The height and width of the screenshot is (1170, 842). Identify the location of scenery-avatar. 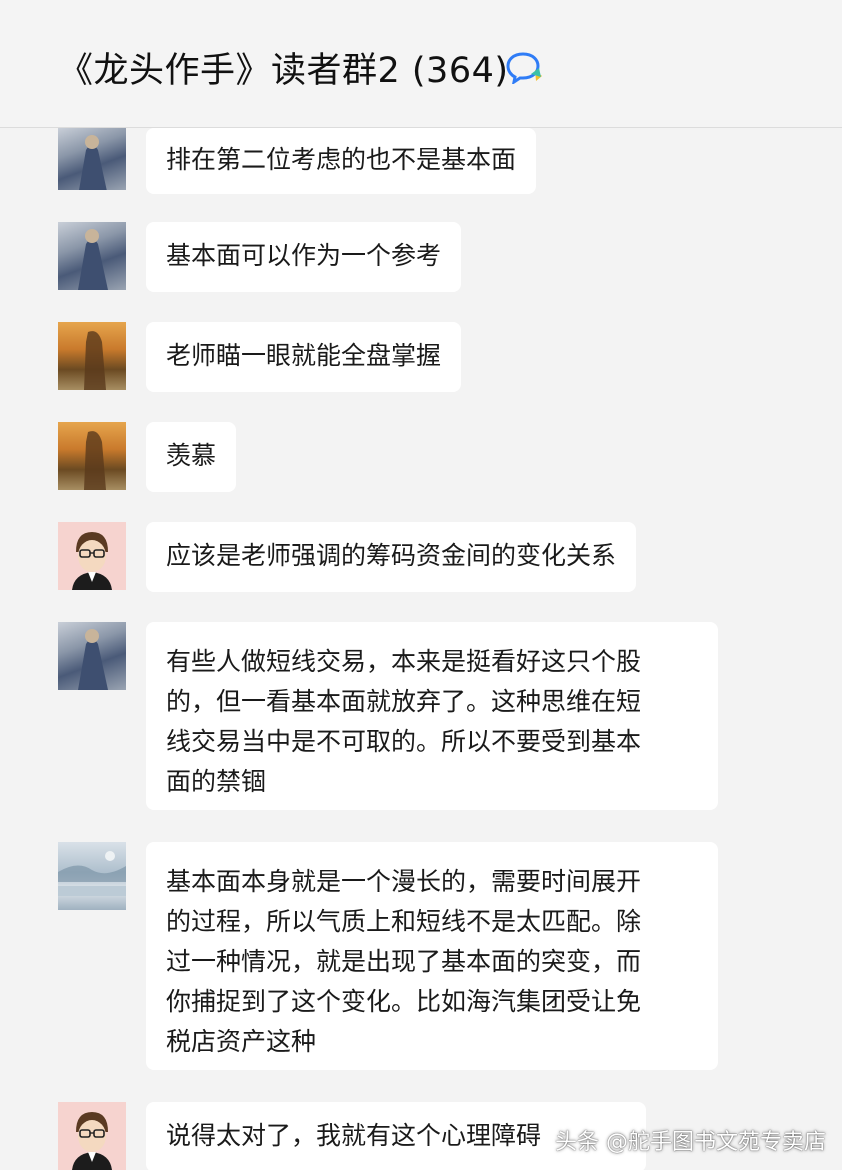
(92, 876).